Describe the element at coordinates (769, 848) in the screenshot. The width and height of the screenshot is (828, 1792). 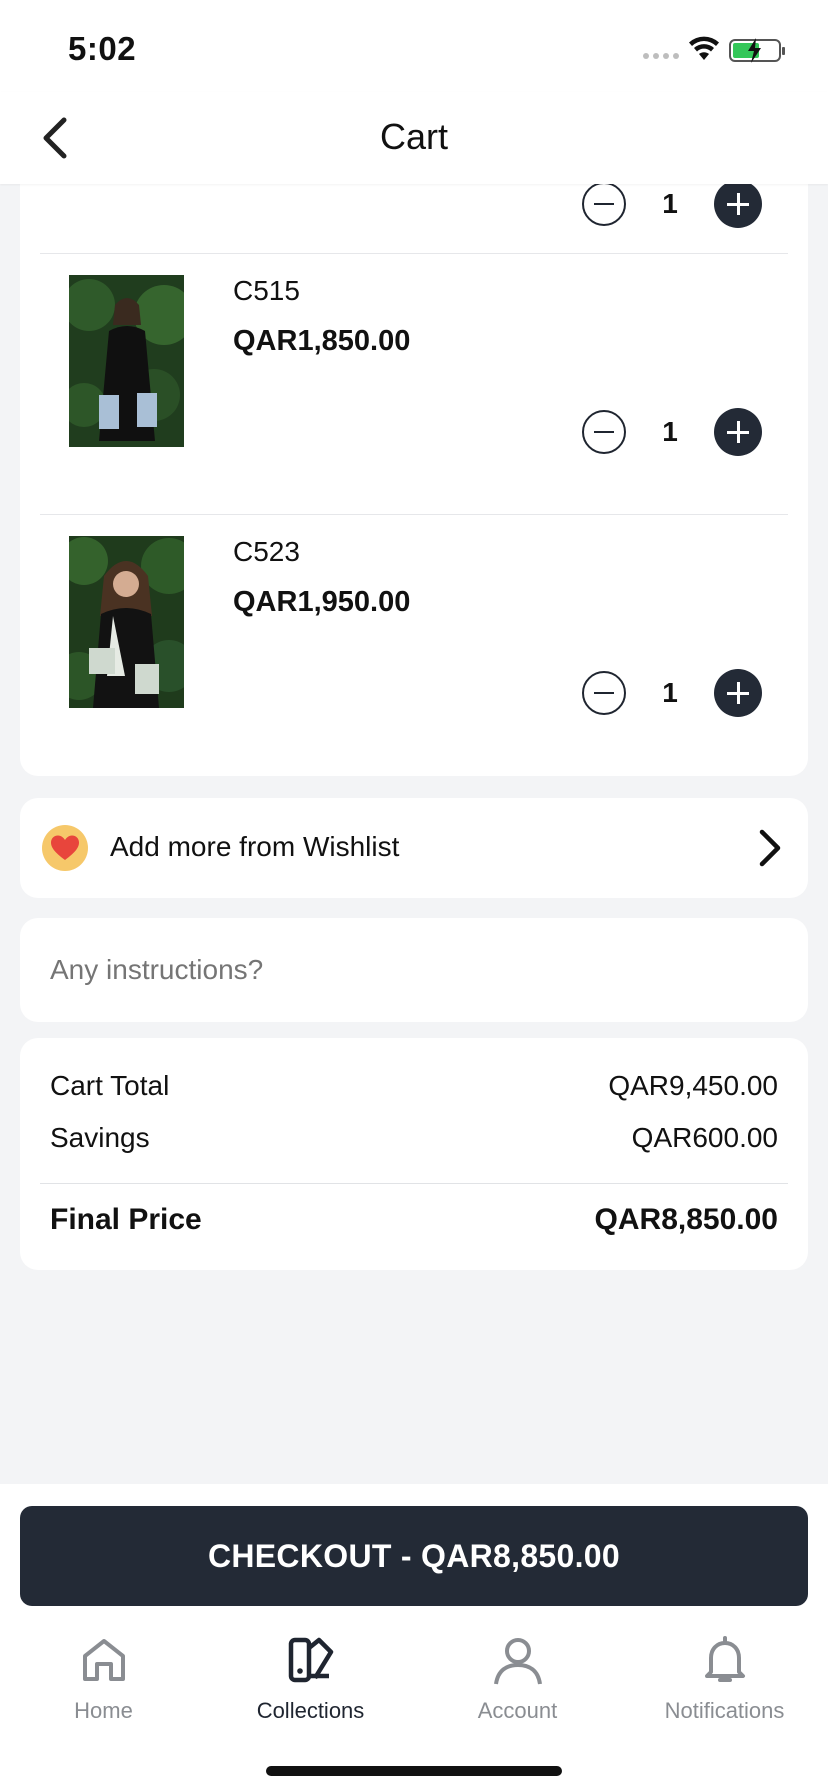
I see `chevron-right-icon` at that location.